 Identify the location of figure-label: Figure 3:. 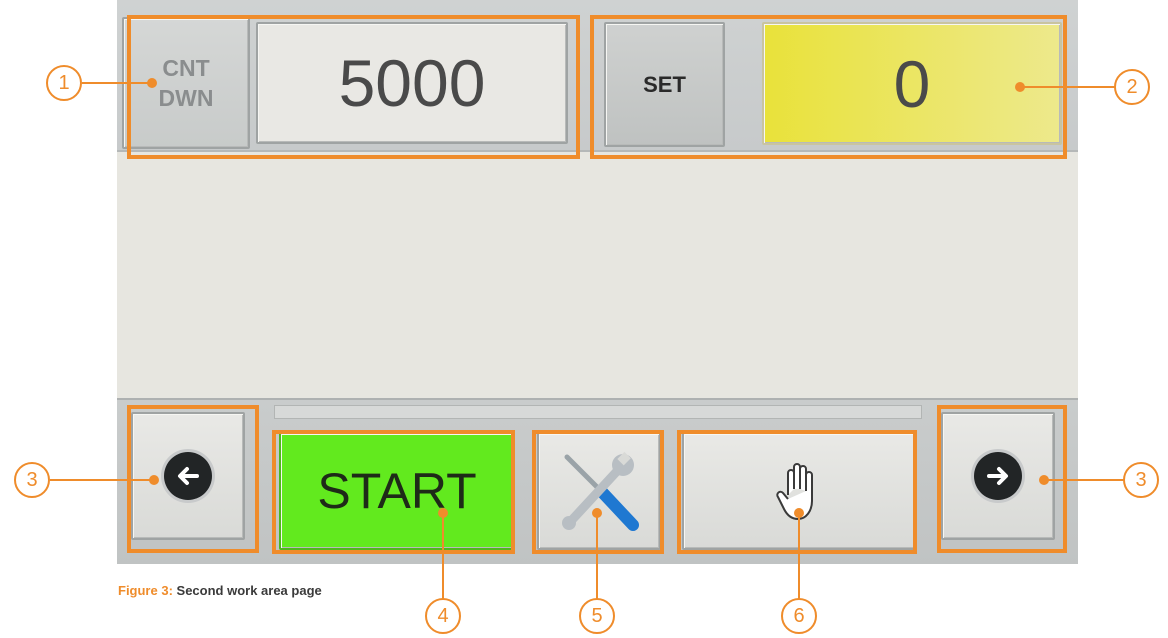
(145, 590).